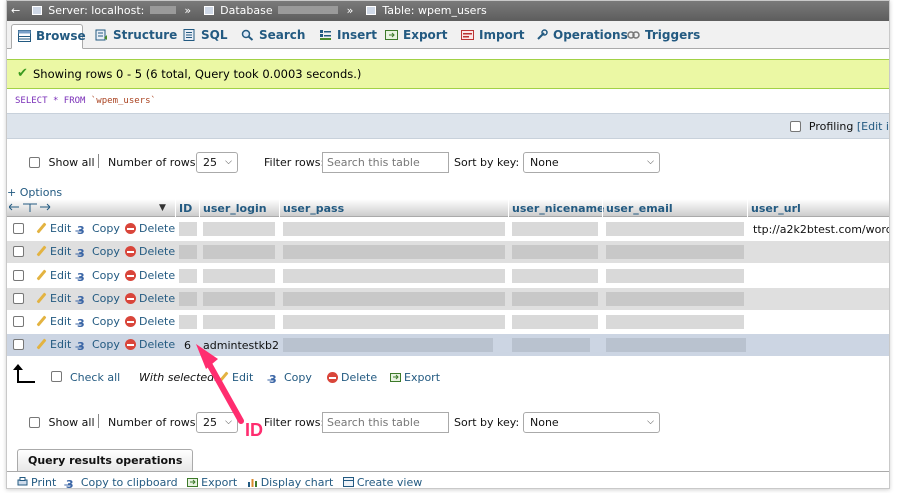 The image size is (900, 493). I want to click on show-all-top: Show all, so click(62, 162).